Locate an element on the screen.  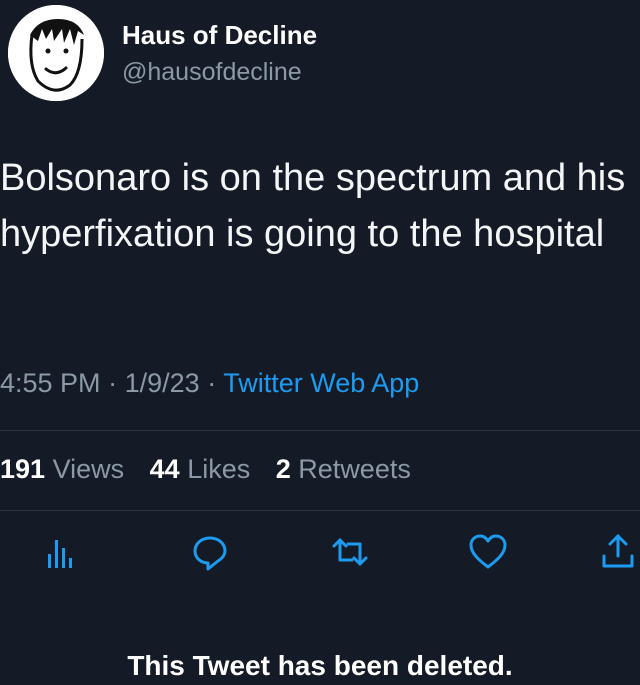
tweet-time: 4:55 PM is located at coordinates (50, 383).